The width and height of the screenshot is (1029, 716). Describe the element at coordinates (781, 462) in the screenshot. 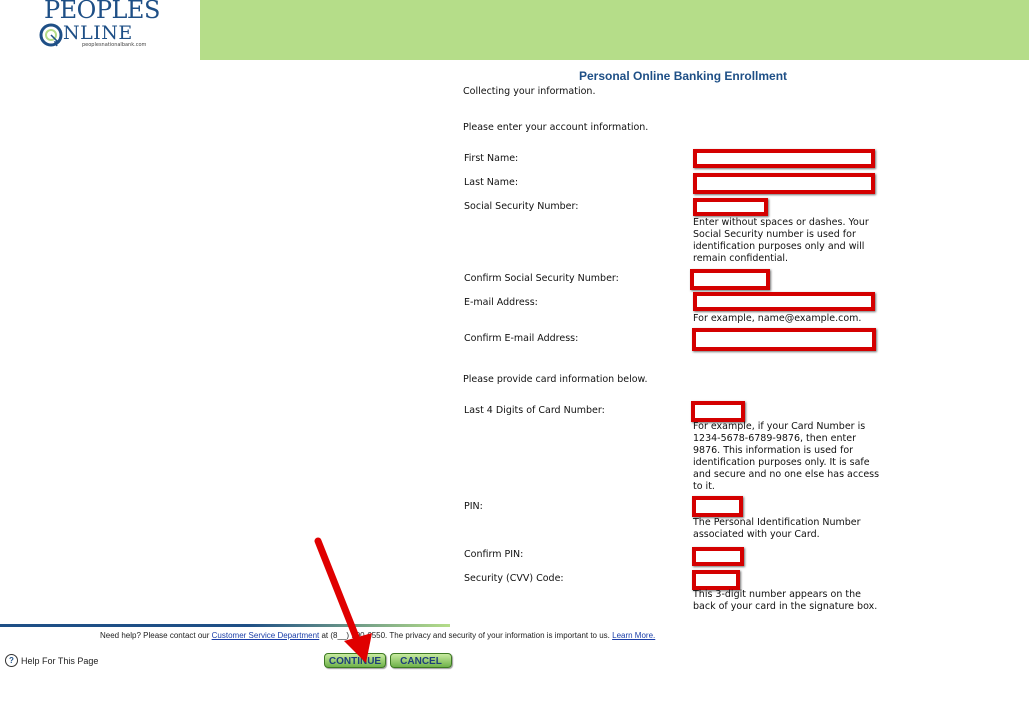

I see `card-help-line: identification purposes only. It is safe` at that location.